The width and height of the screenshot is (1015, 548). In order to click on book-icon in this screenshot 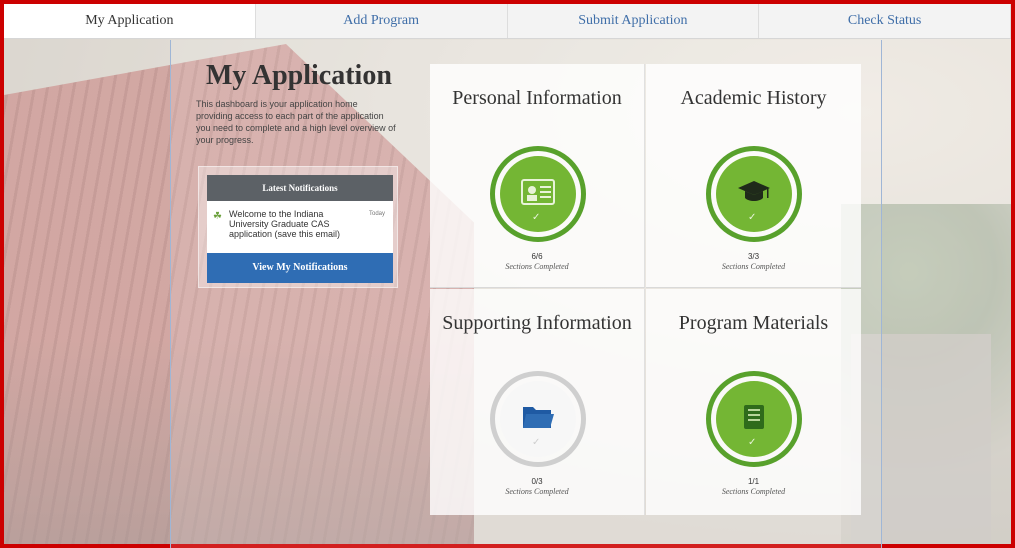, I will do `click(754, 417)`.